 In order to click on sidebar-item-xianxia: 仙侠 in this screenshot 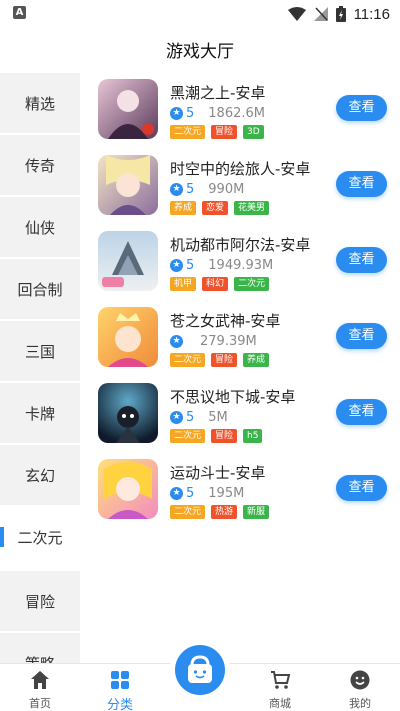, I will do `click(40, 227)`.